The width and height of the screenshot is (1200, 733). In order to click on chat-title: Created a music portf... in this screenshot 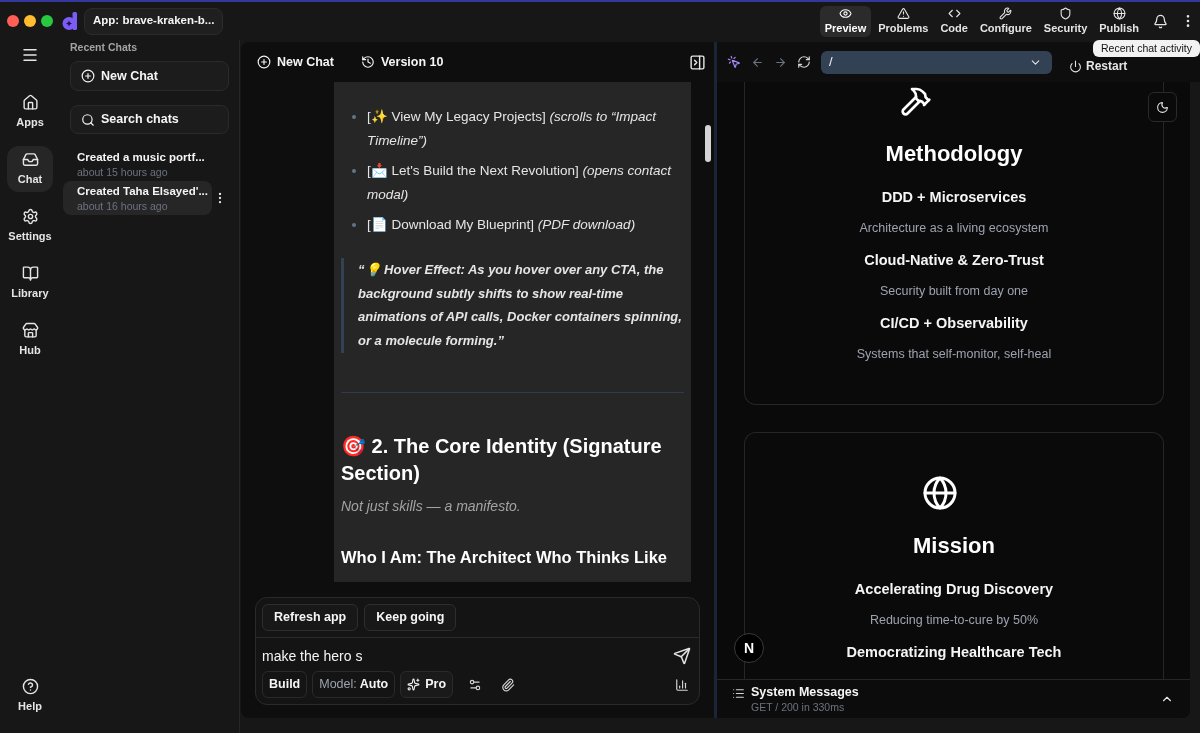, I will do `click(141, 157)`.